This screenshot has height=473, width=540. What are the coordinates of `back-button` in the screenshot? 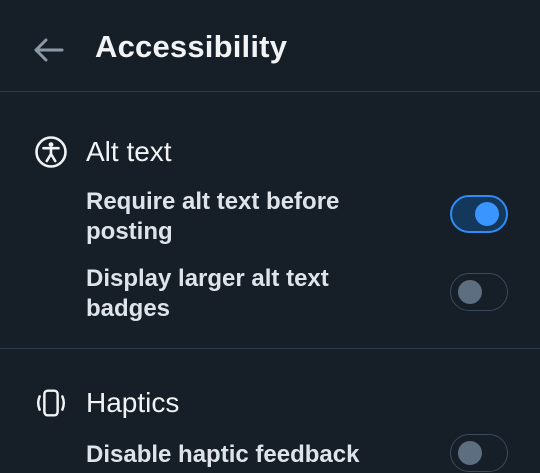 It's located at (48, 50).